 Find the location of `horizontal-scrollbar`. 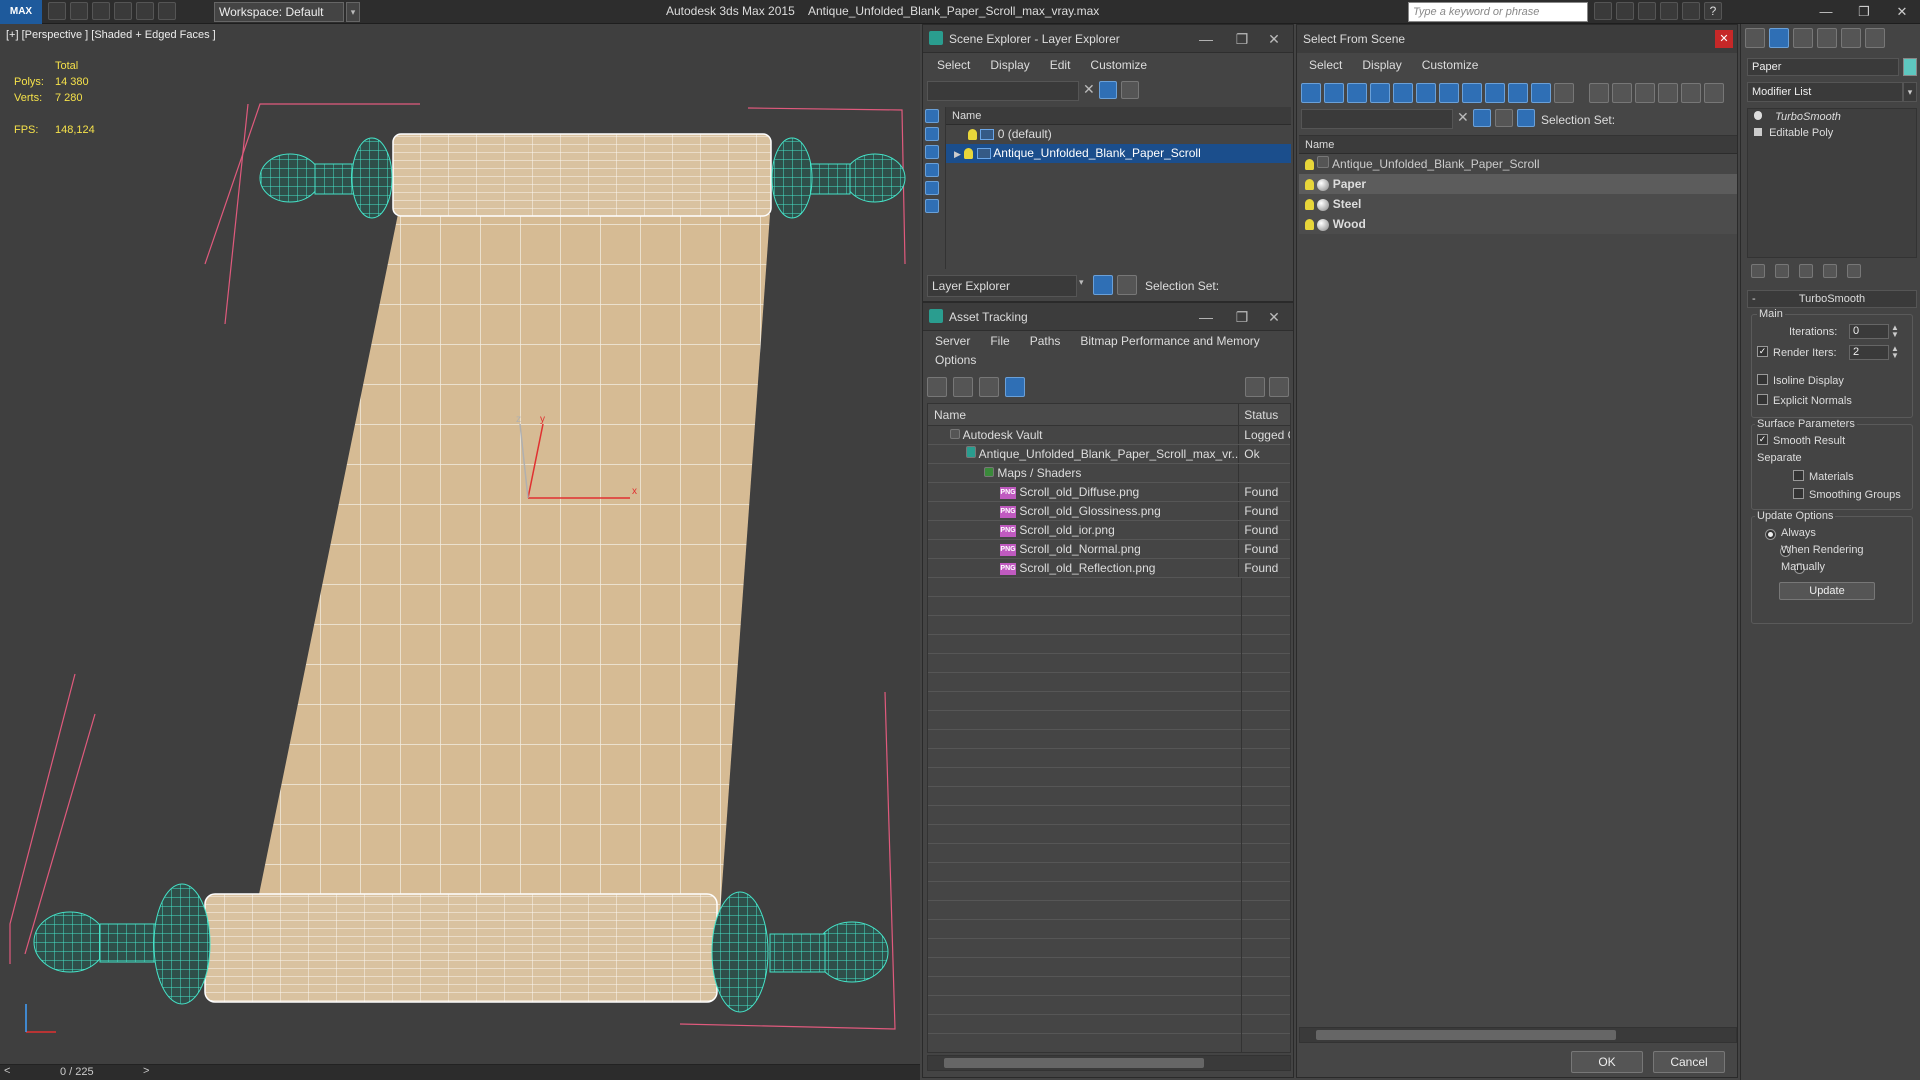

horizontal-scrollbar is located at coordinates (1109, 1063).